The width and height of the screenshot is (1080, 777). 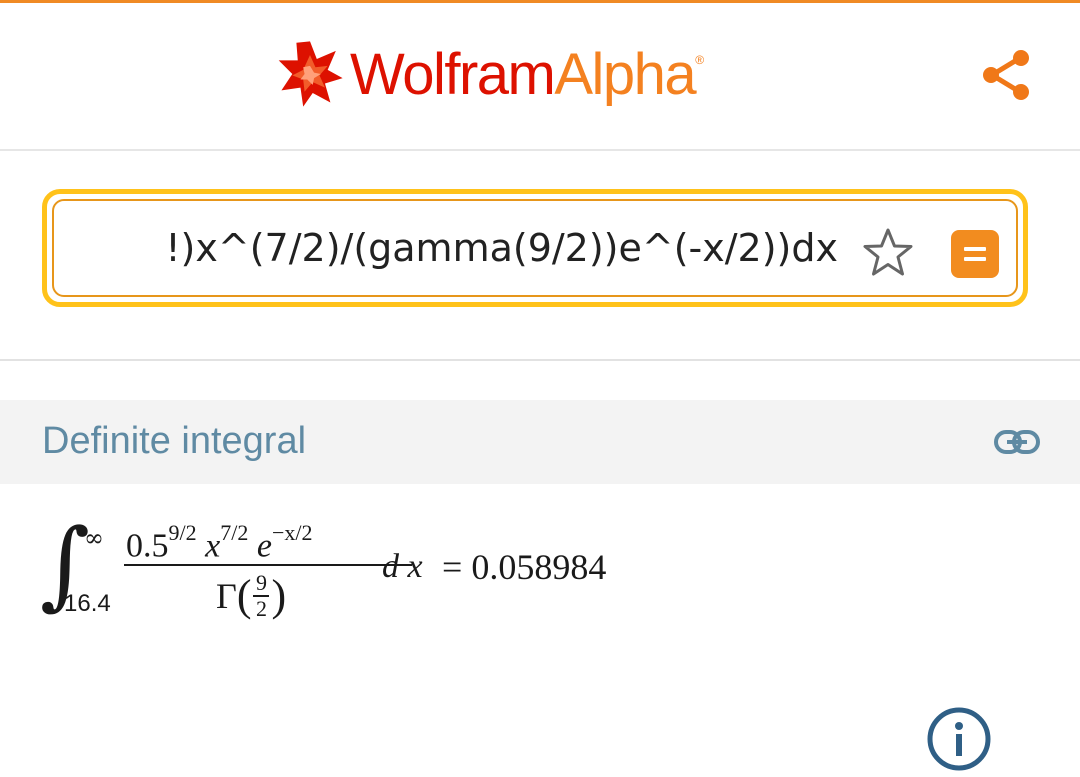 I want to click on gamma-argument-numerator: 9, so click(x=261, y=582).